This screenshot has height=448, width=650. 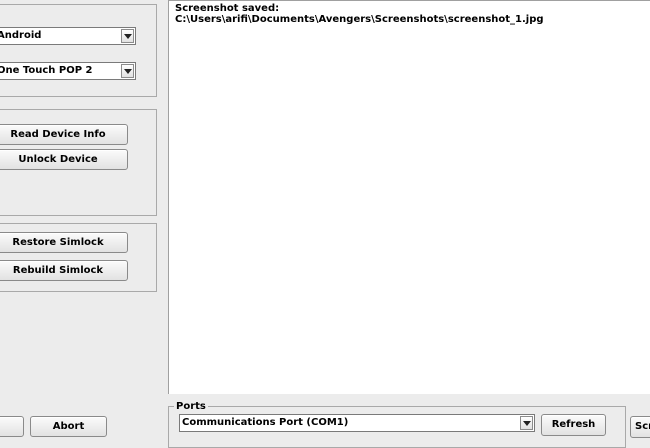 I want to click on screenshot-button: Scr, so click(x=640, y=427).